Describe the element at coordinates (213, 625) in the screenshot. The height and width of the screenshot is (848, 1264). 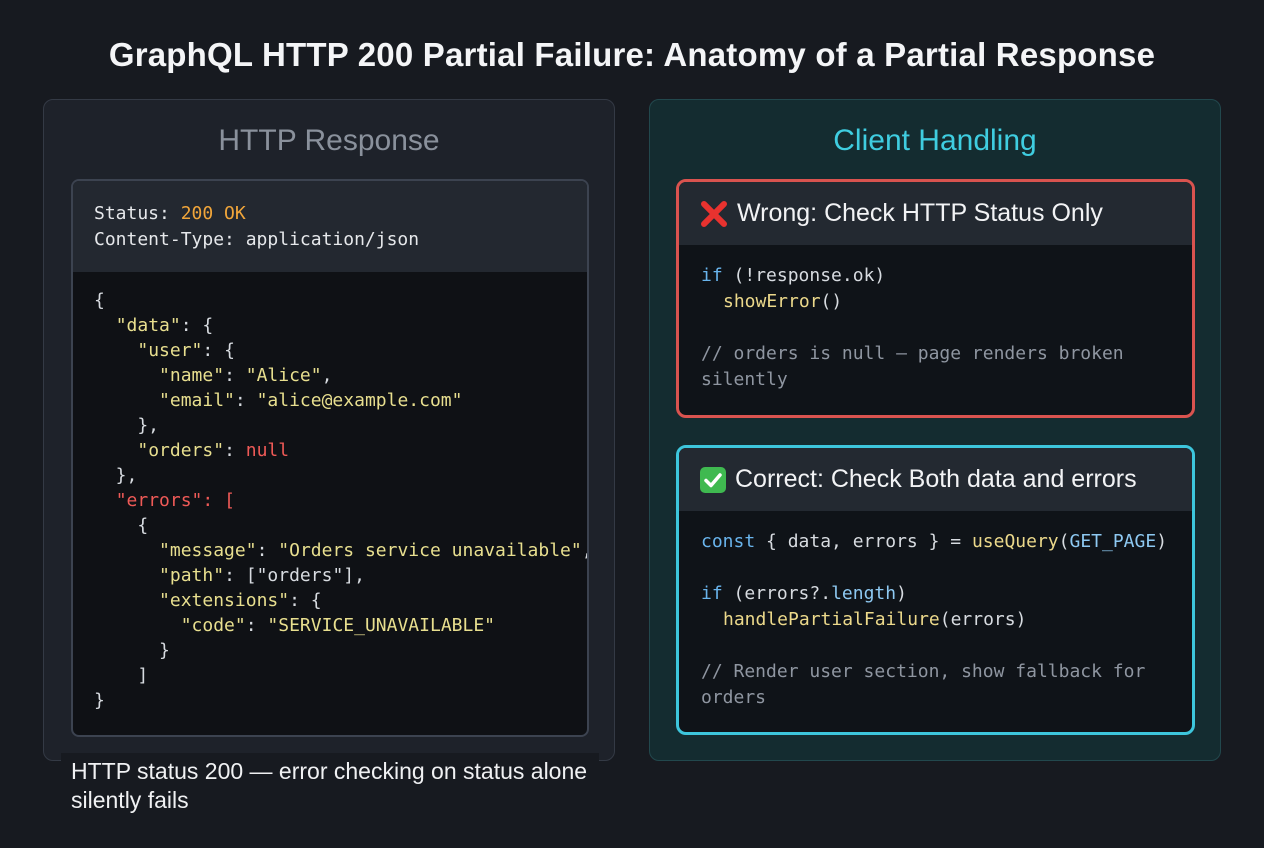
I see `json-key-code: "code"` at that location.